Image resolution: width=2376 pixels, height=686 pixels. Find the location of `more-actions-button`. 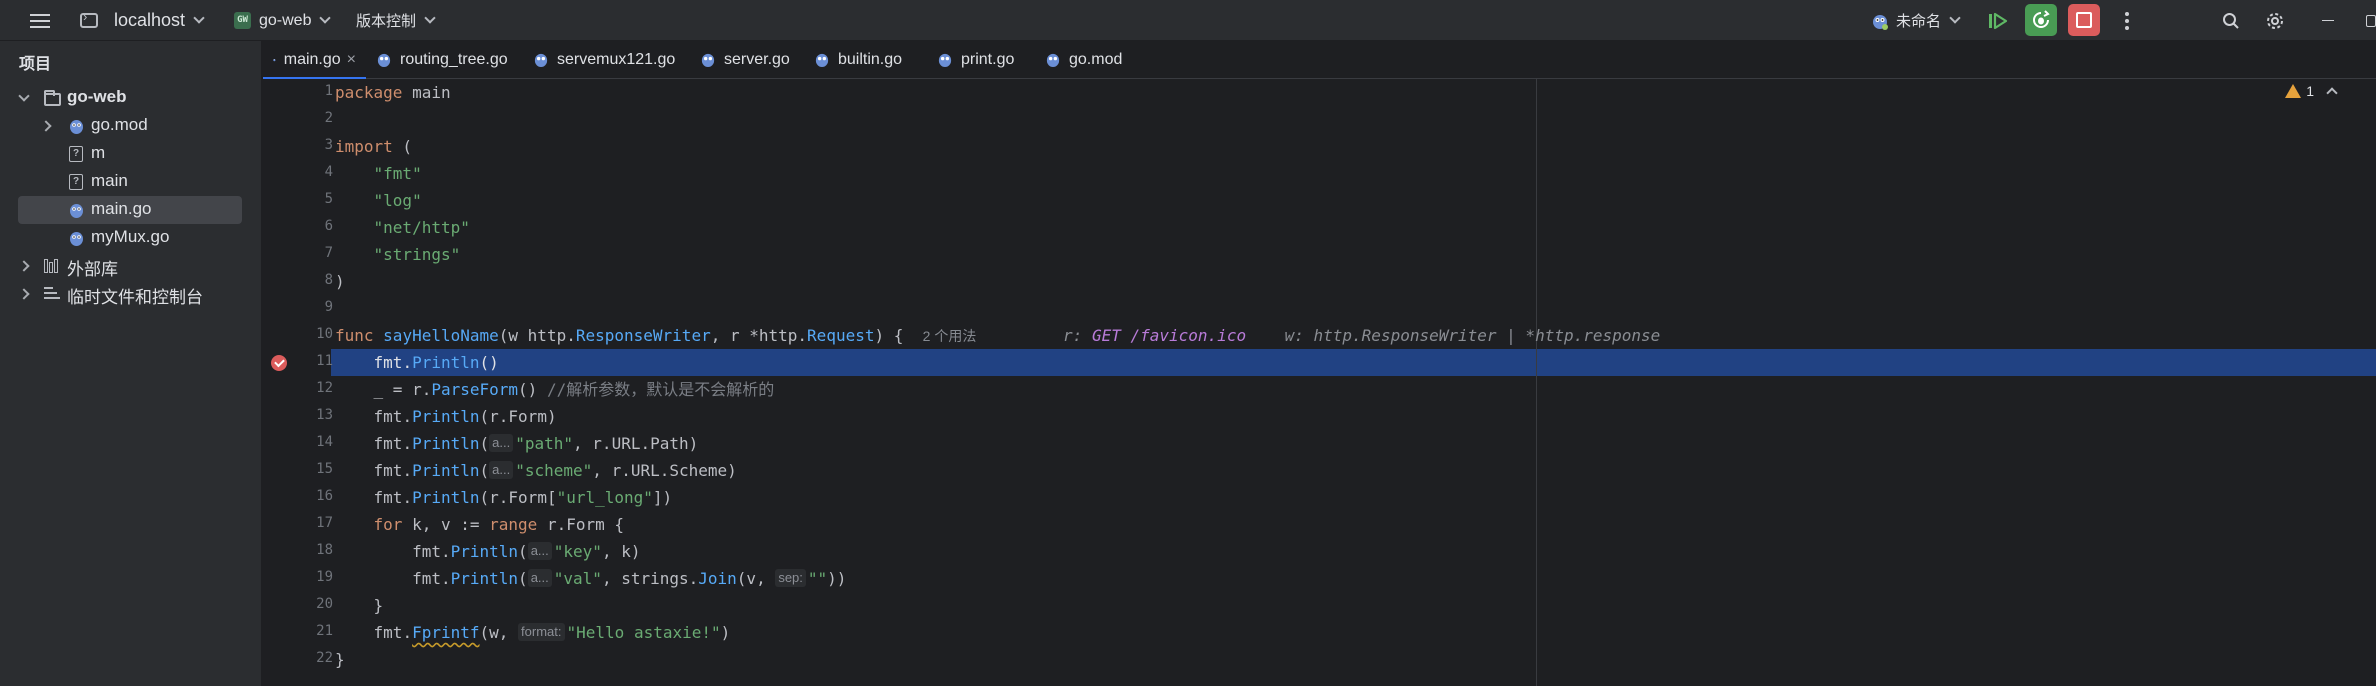

more-actions-button is located at coordinates (2127, 20).